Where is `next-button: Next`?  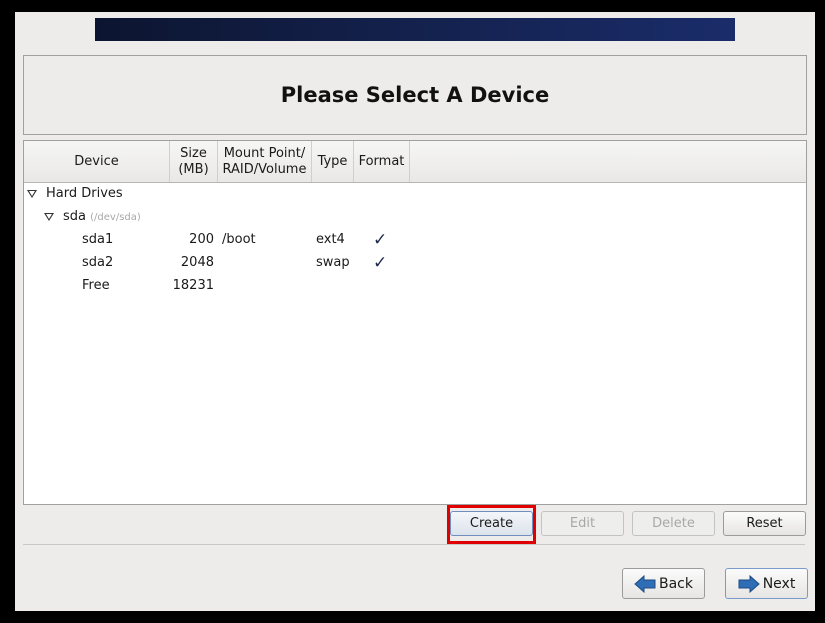
next-button: Next is located at coordinates (766, 583).